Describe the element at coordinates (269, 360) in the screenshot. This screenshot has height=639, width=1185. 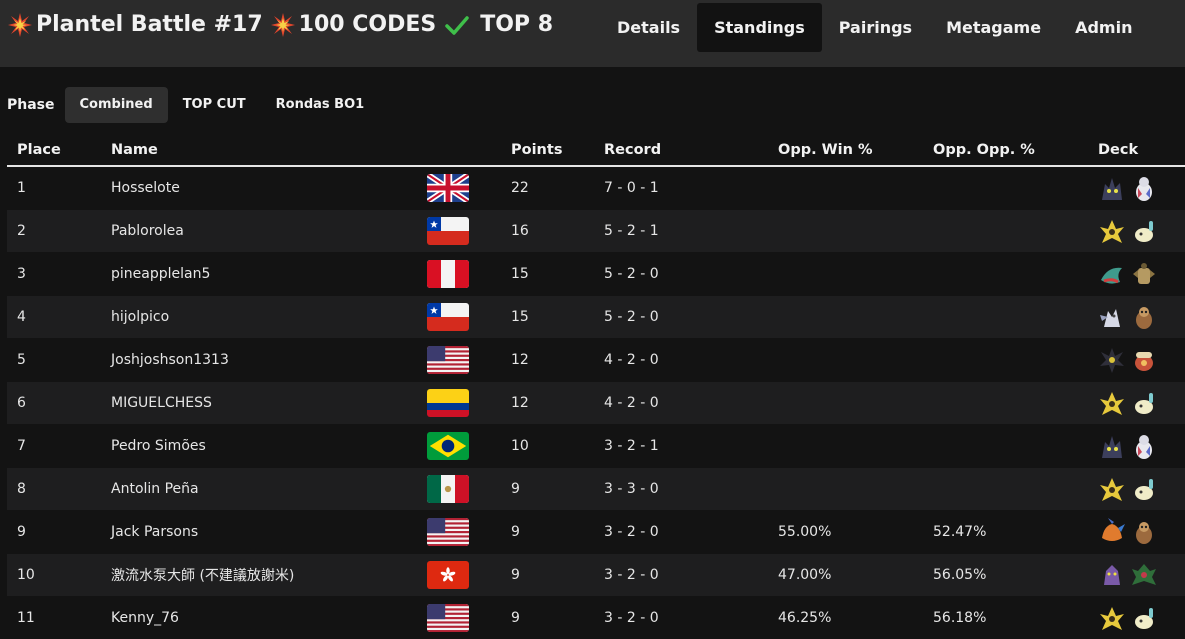
I see `player-name-cell: Joshjoshson1313` at that location.